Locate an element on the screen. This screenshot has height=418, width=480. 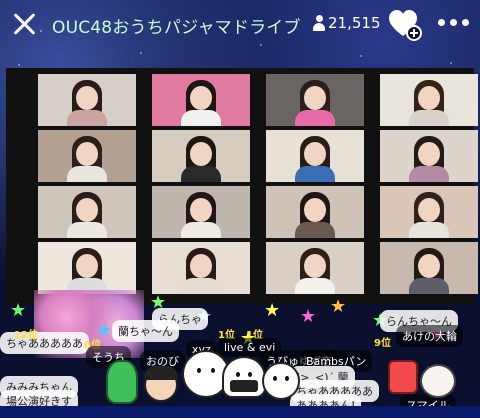
mascot-onigiri is located at coordinates (244, 377).